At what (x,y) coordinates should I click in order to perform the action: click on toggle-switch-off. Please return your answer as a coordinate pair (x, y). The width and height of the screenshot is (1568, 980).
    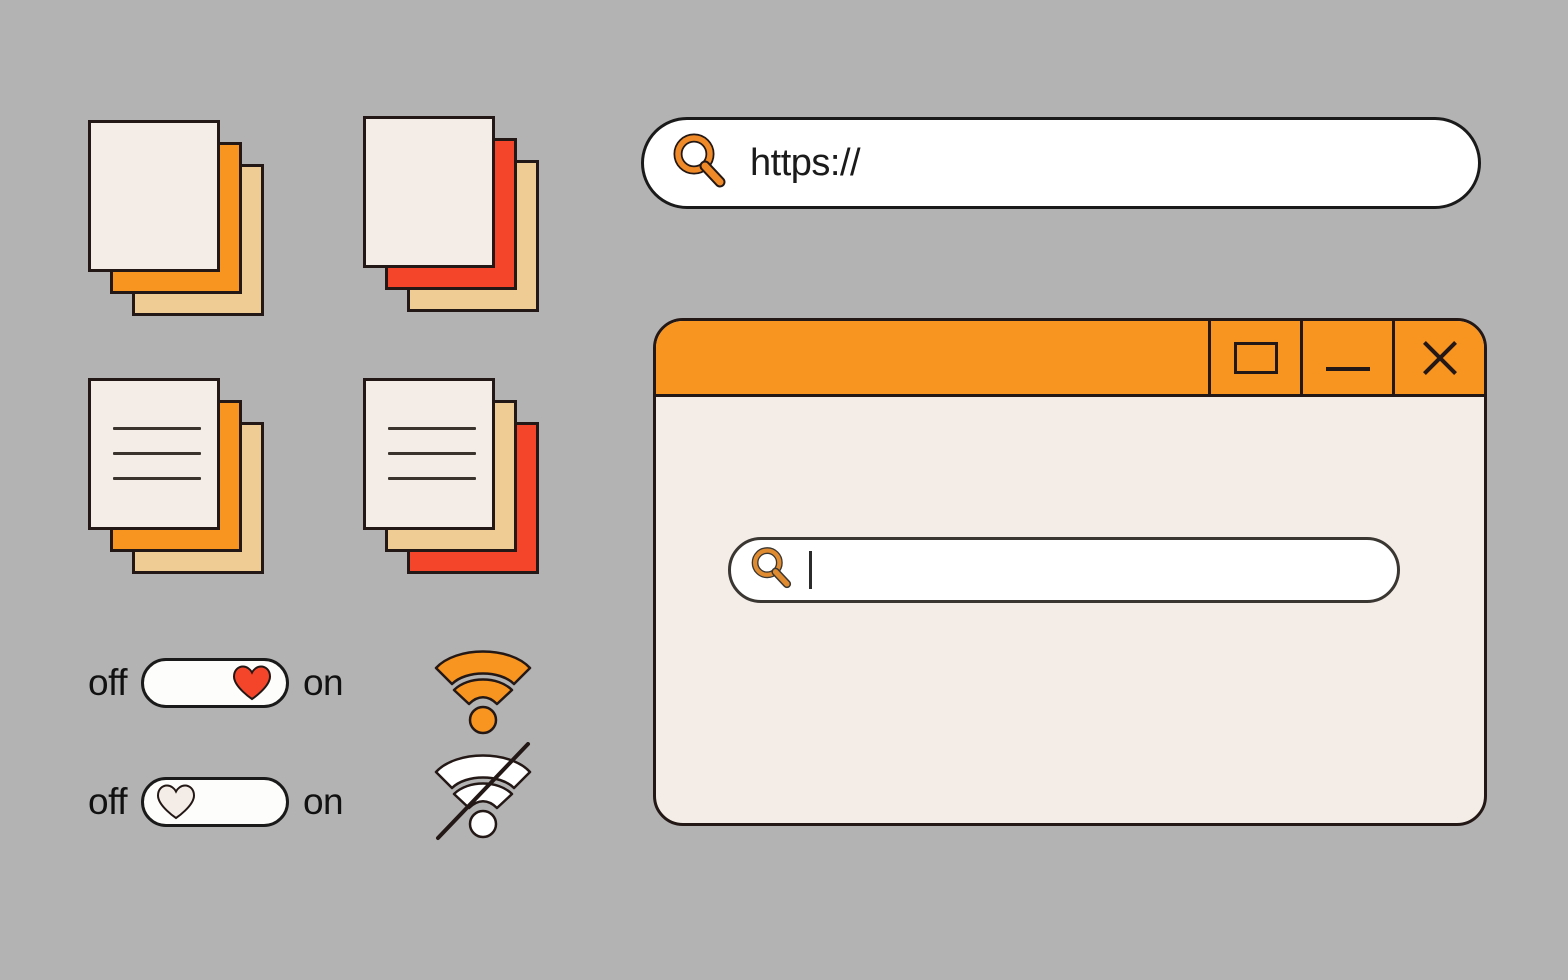
    Looking at the image, I should click on (214, 802).